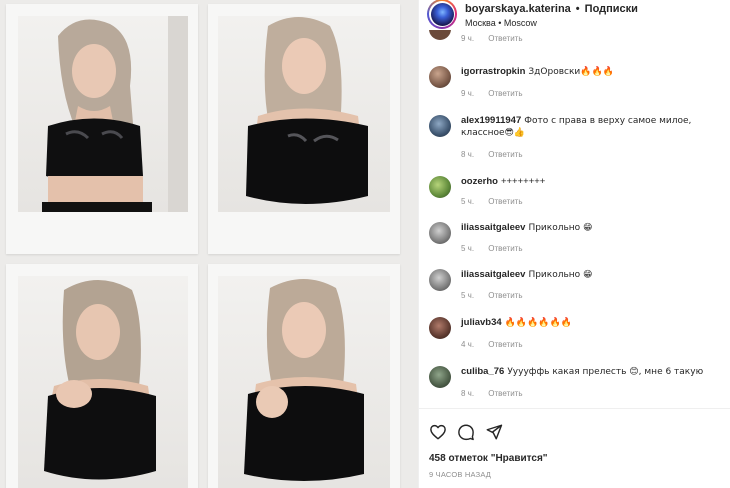 The height and width of the screenshot is (488, 730). I want to click on paper-plane-icon, so click(494, 432).